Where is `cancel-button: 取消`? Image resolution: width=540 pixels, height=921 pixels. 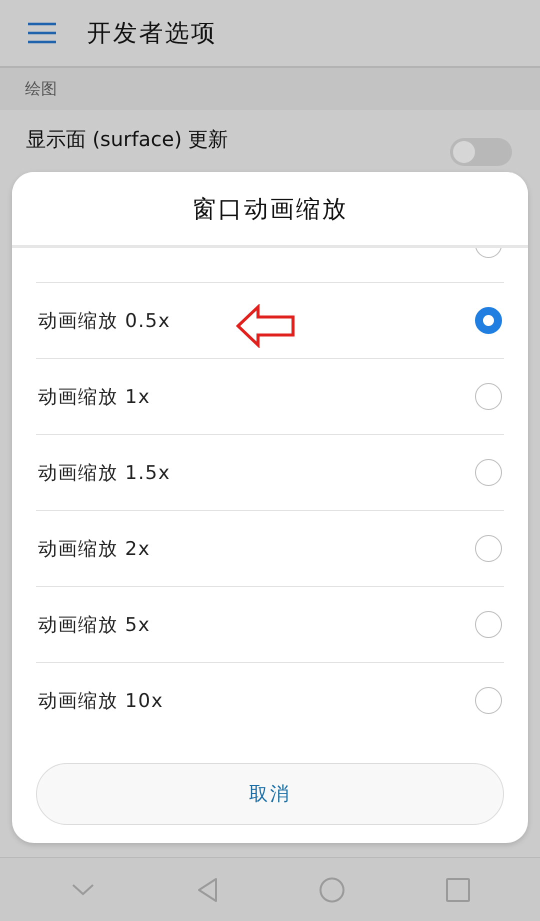
cancel-button: 取消 is located at coordinates (270, 794).